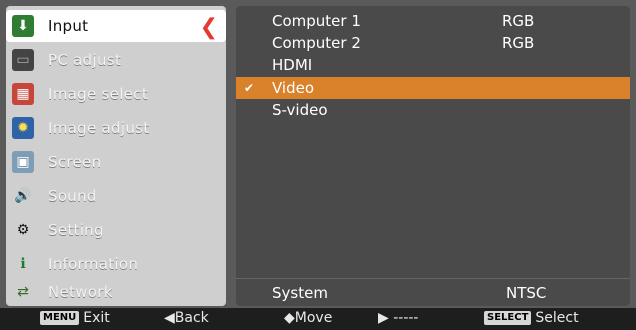 This screenshot has width=636, height=330. What do you see at coordinates (23, 230) in the screenshot?
I see `setting-icon: ⚙` at bounding box center [23, 230].